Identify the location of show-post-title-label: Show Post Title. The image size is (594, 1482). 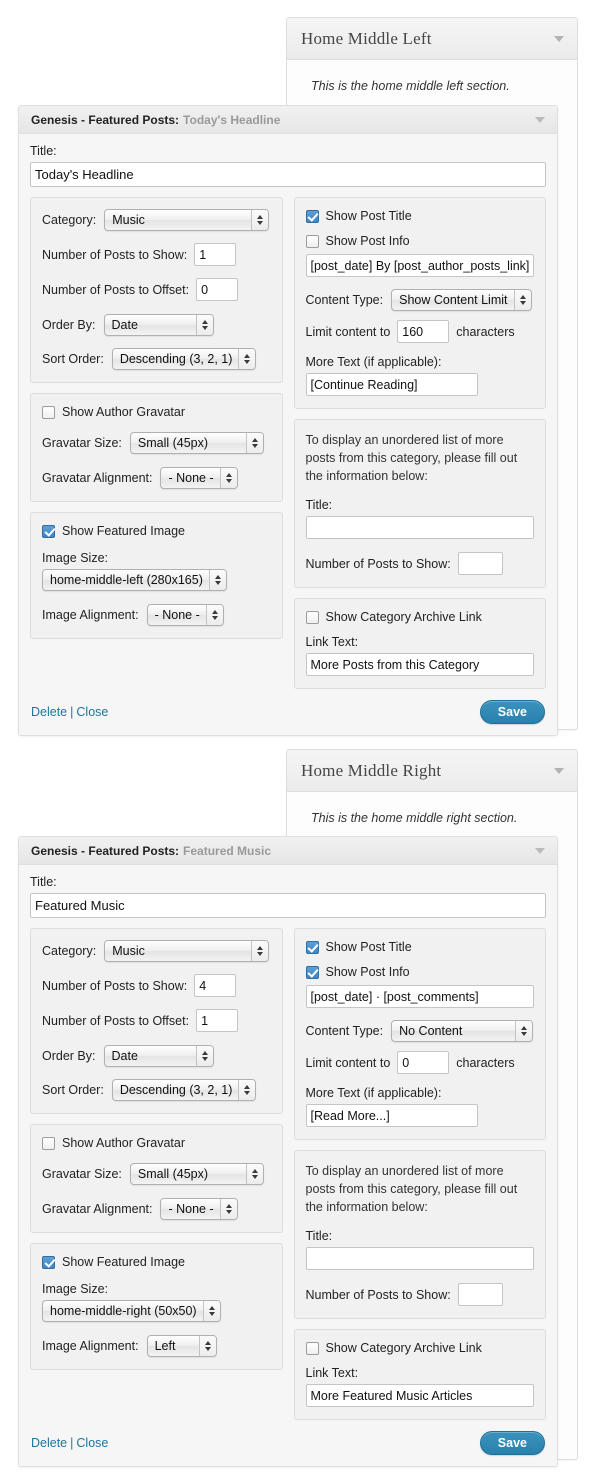
(368, 947).